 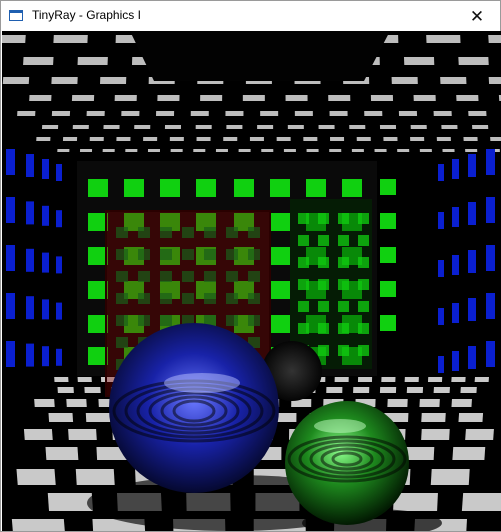 I want to click on title-bar: TinyRay - Graphics I ✕, so click(x=250, y=16).